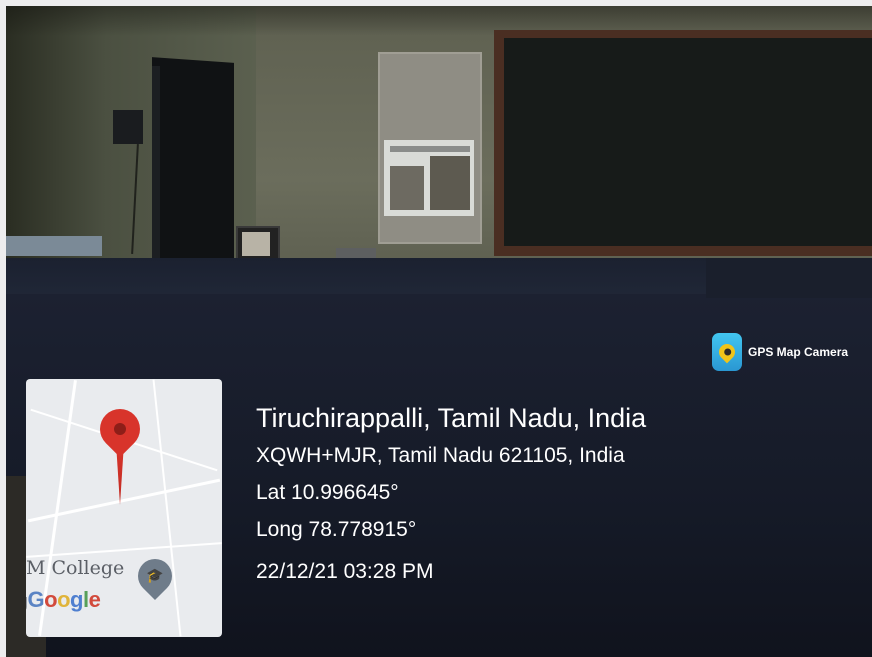 The width and height of the screenshot is (872, 657). Describe the element at coordinates (156, 166) in the screenshot. I see `door-edge` at that location.